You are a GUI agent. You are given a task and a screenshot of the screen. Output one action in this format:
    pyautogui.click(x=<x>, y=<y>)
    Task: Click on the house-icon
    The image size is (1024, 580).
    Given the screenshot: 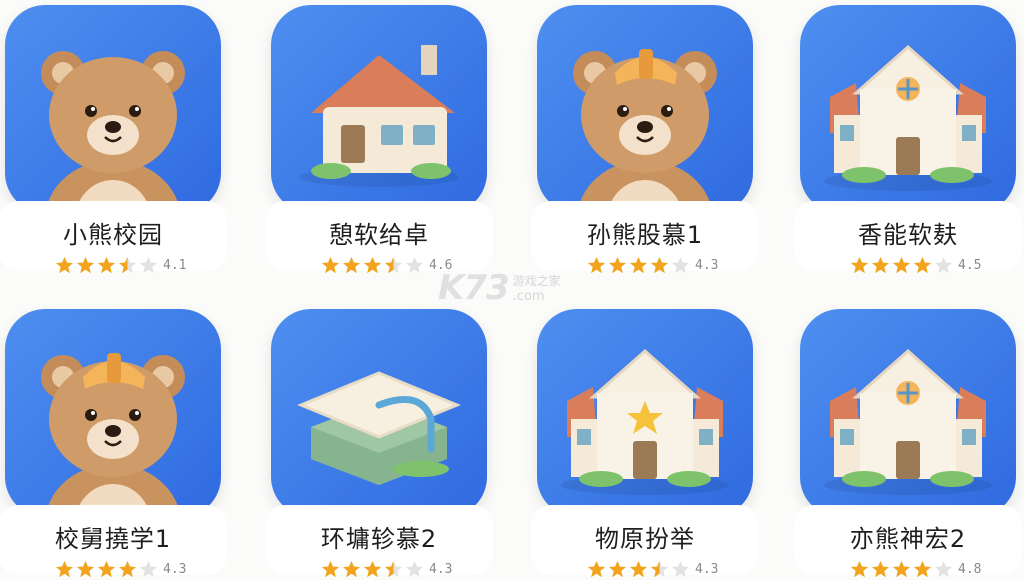 What is the action you would take?
    pyautogui.click(x=379, y=109)
    